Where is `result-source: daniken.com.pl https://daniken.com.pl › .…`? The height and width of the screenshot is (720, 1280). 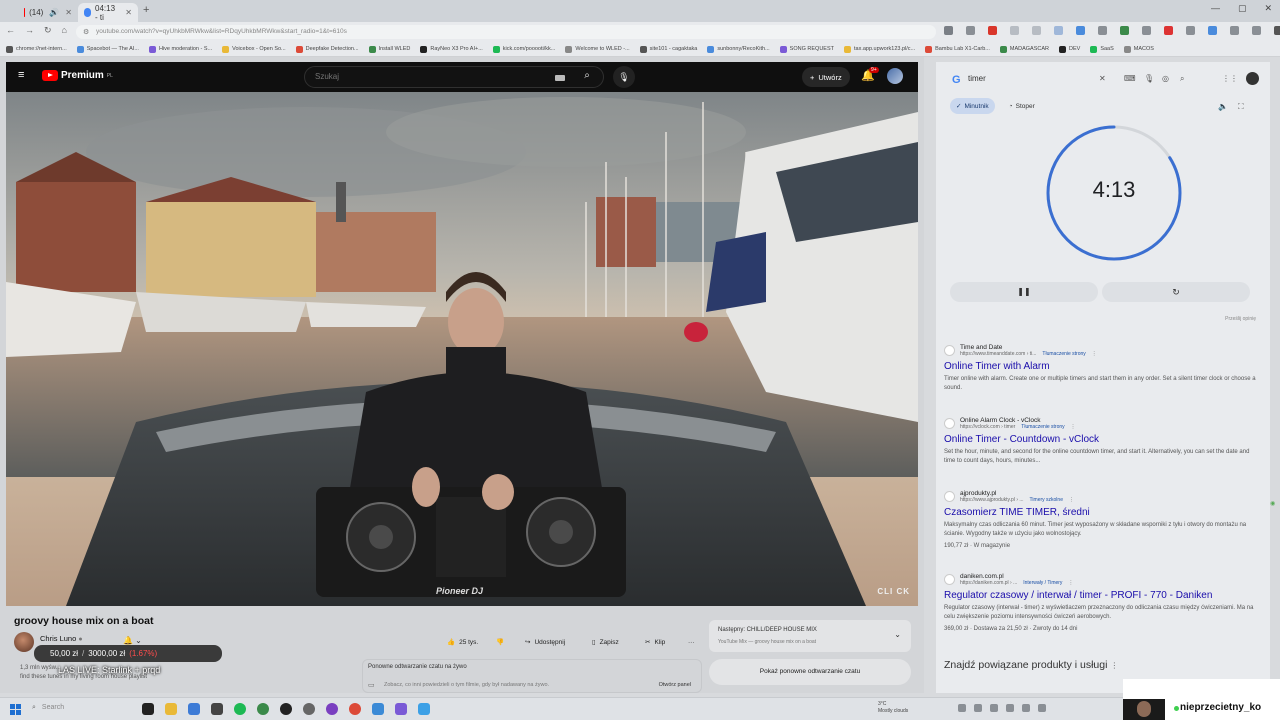 result-source: daniken.com.pl https://daniken.com.pl › .… is located at coordinates (1100, 579).